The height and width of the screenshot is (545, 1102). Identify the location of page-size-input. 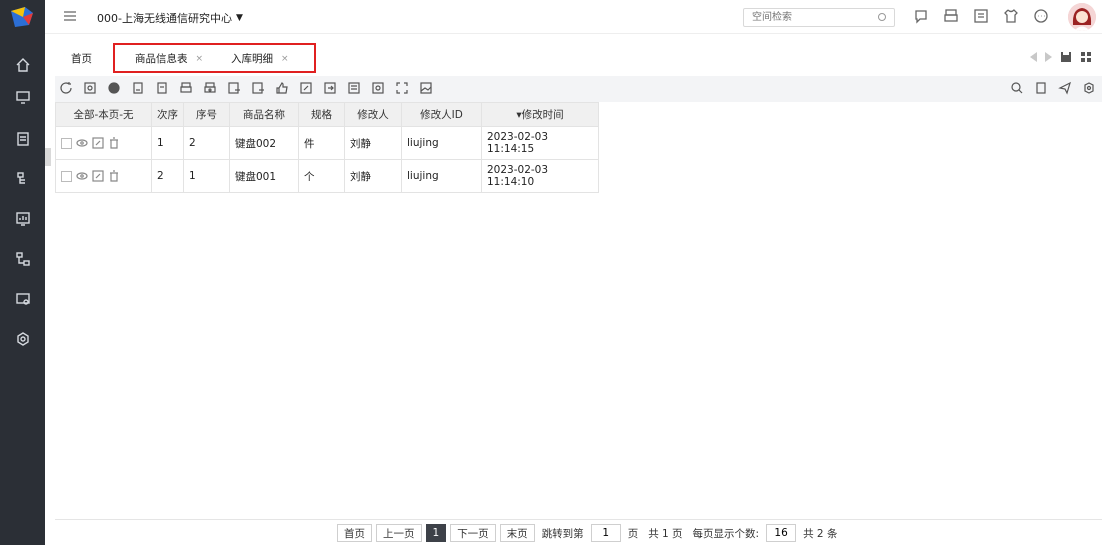
(781, 533).